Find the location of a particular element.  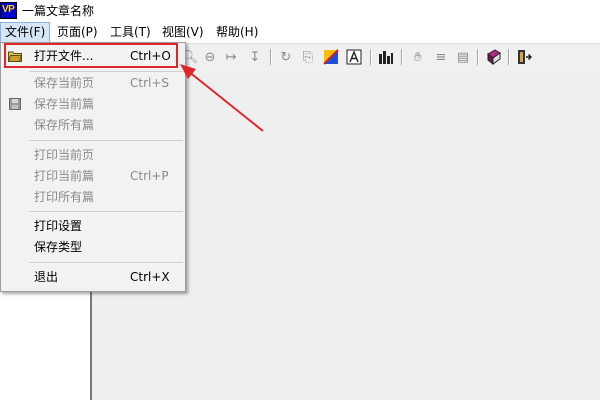

page-icon: ▤ is located at coordinates (463, 57).